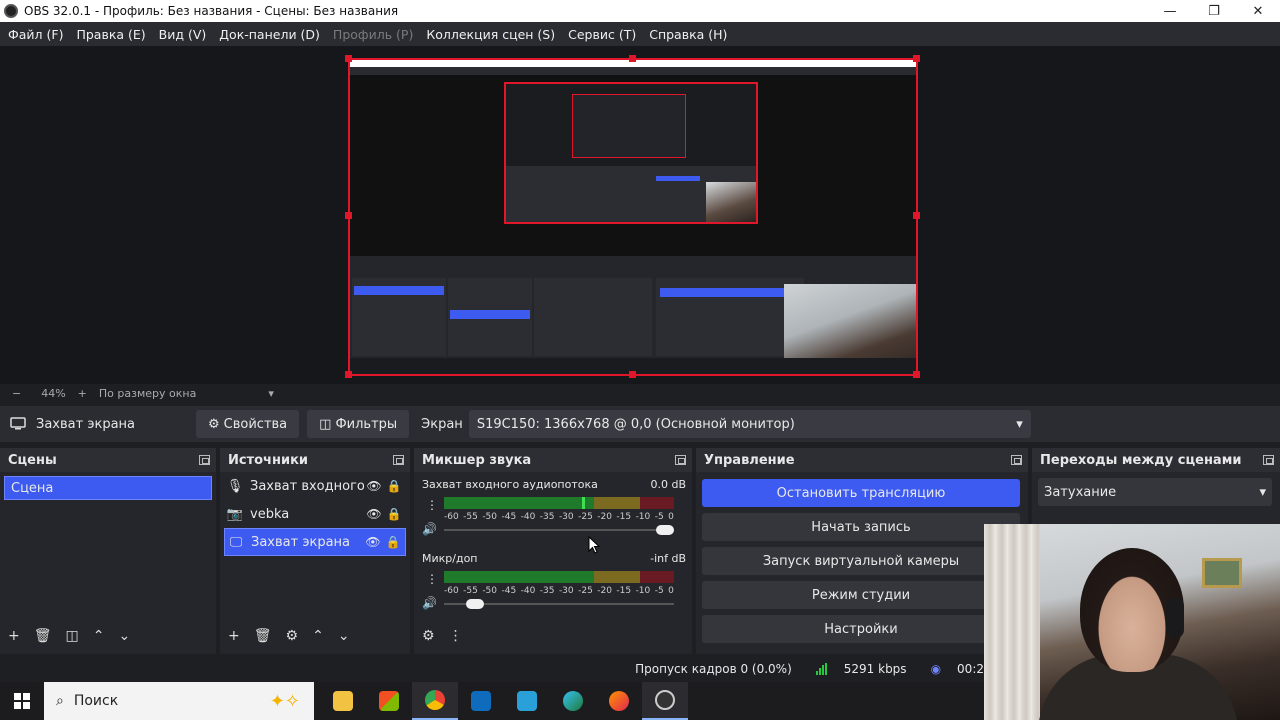 Image resolution: width=1280 pixels, height=720 pixels. I want to click on gear-icon: ⚙, so click(292, 636).